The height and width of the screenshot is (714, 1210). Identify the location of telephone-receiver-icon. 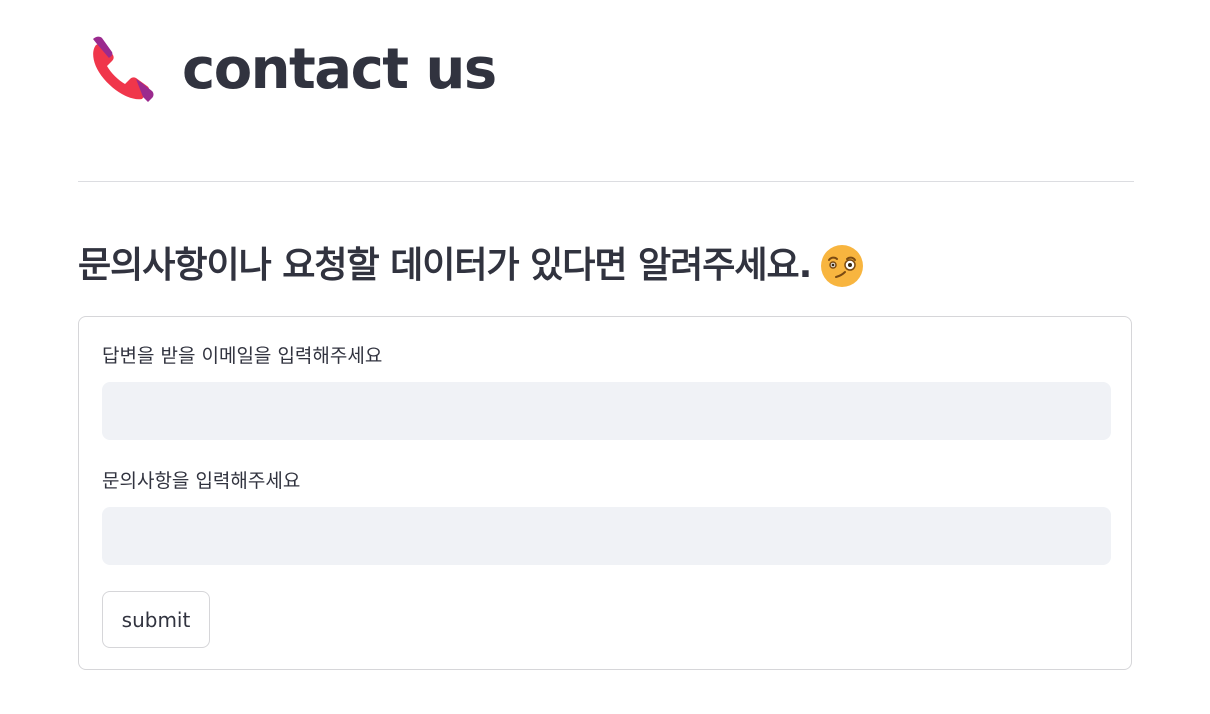
(123, 70).